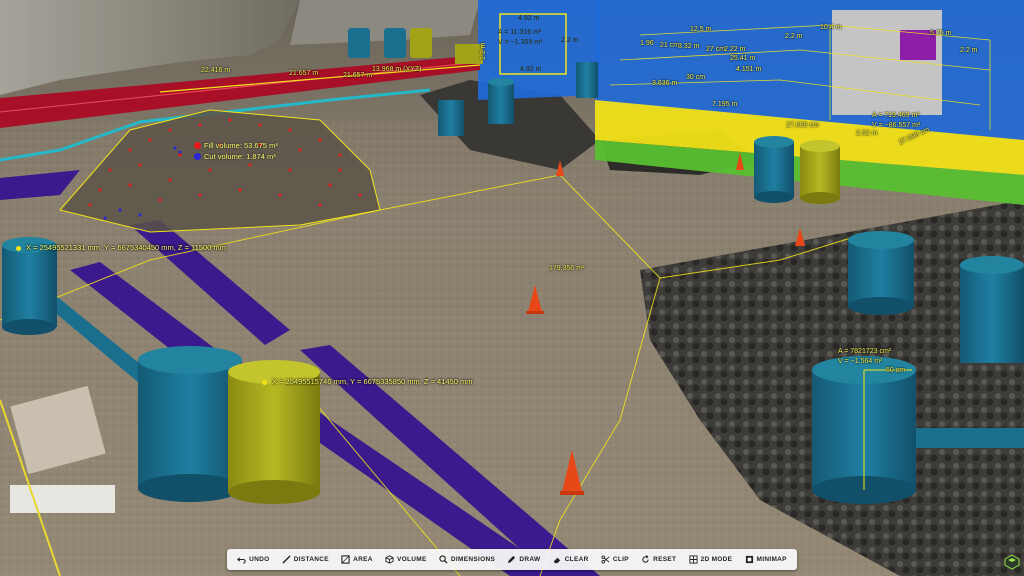  Describe the element at coordinates (867, 133) in the screenshot. I see `building-dim-label: 2.52 m` at that location.